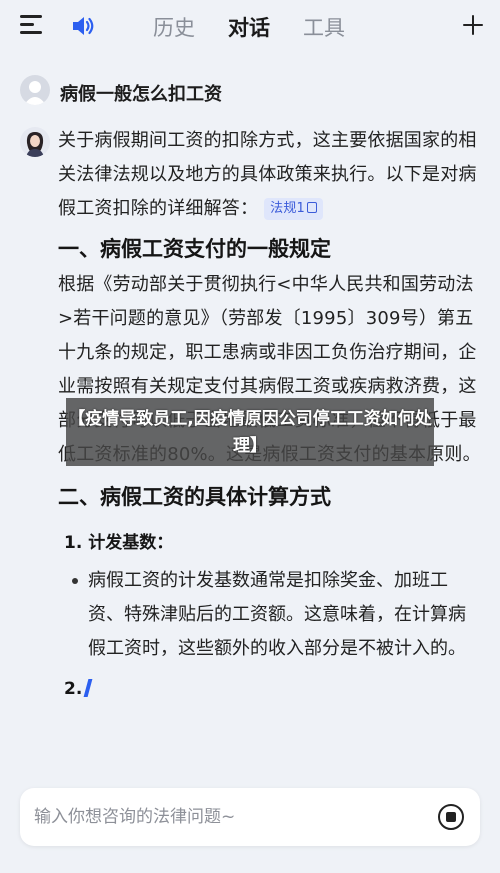 Image resolution: width=500 pixels, height=873 pixels. I want to click on assistant-avatar, so click(35, 142).